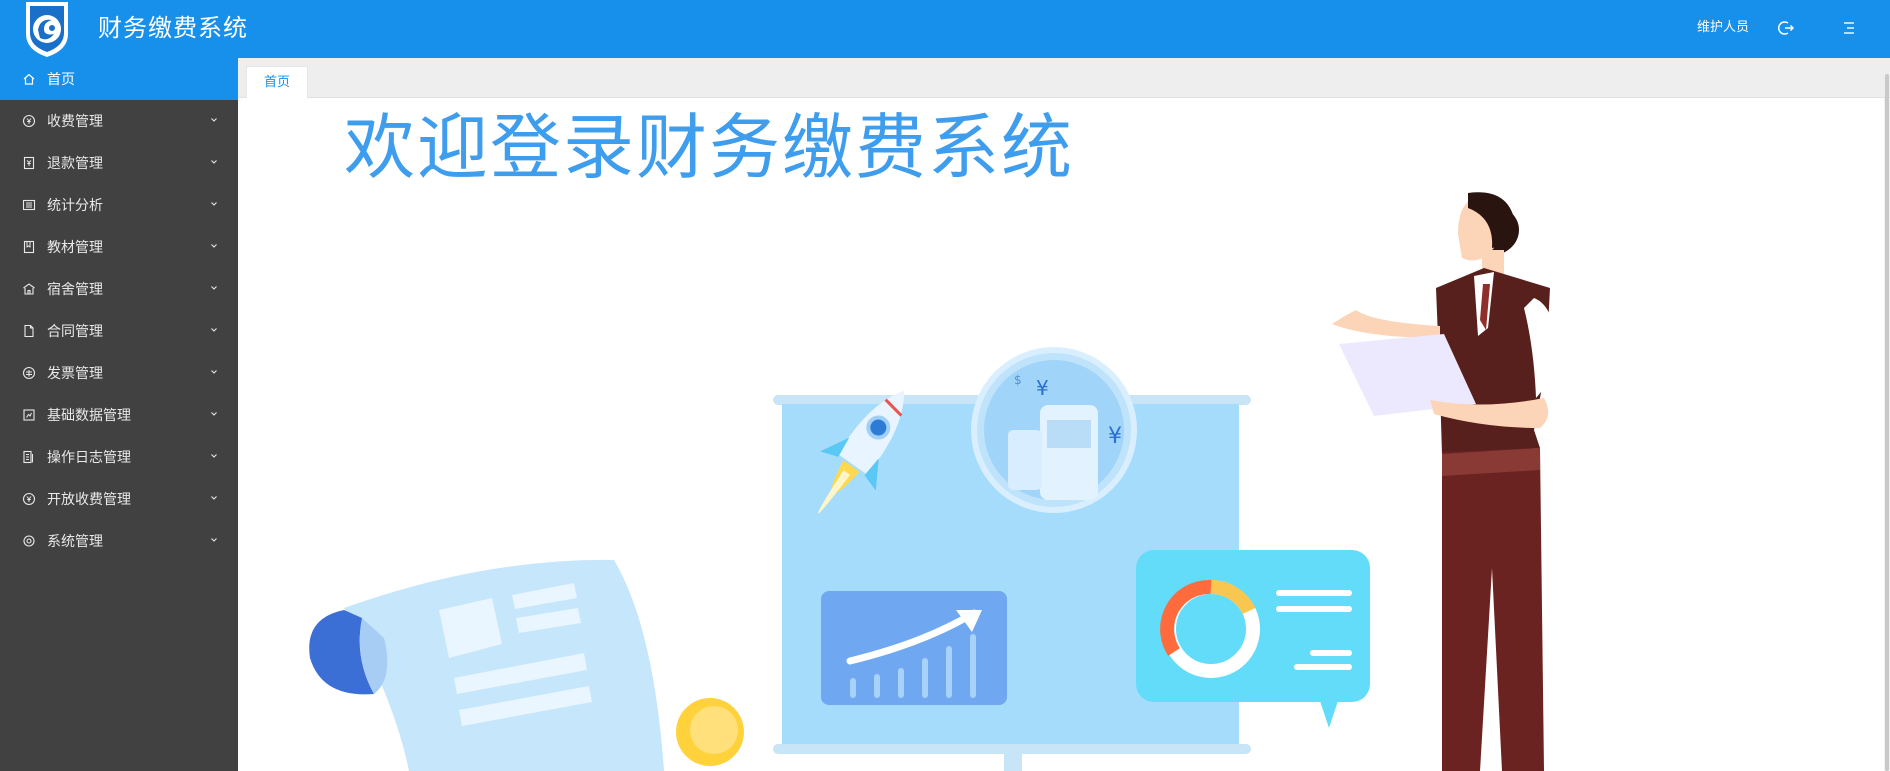  I want to click on sidebar-item-label: 收费管理, so click(75, 122).